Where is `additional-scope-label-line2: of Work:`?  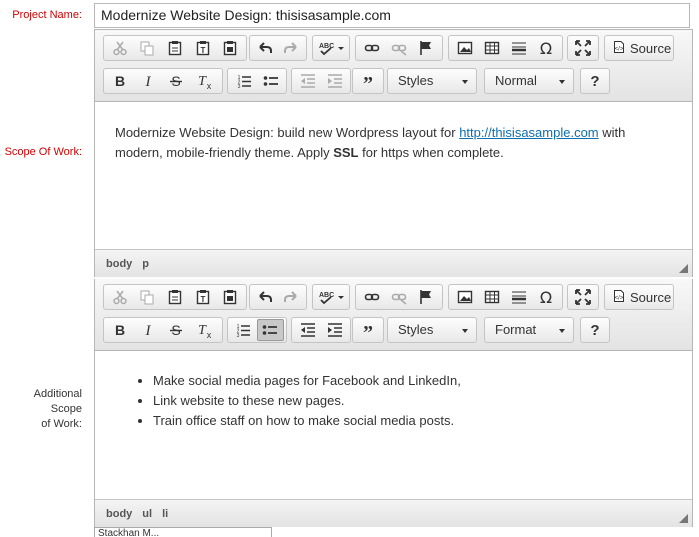
additional-scope-label-line2: of Work: is located at coordinates (61, 424).